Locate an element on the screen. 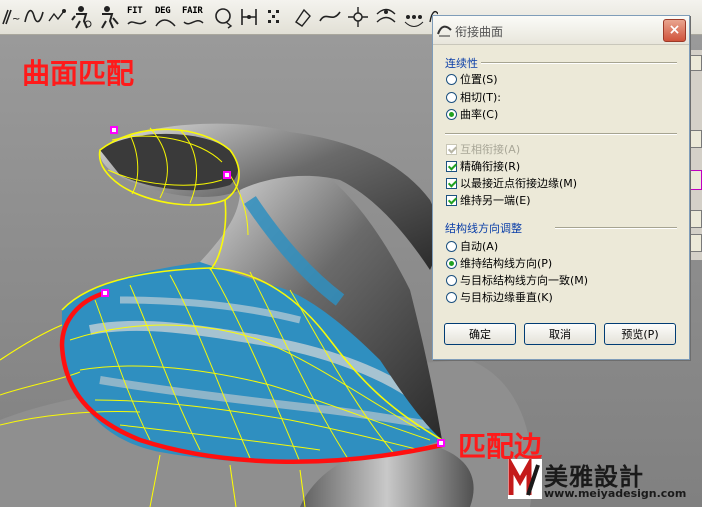  watermark-logo: 美雅設計 www.meiyadesign.com is located at coordinates (602, 479).